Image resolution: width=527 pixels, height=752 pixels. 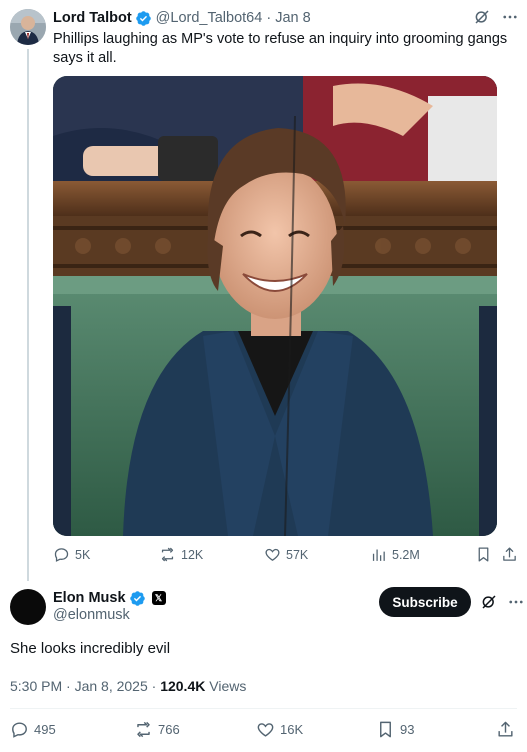 I want to click on main-reply-button: 495, so click(x=33, y=729).